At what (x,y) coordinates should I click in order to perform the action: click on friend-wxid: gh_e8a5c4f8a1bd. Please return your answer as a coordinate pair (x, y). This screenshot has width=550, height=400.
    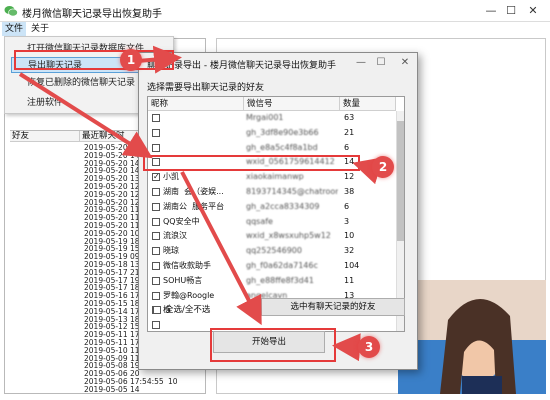
    Looking at the image, I should click on (282, 147).